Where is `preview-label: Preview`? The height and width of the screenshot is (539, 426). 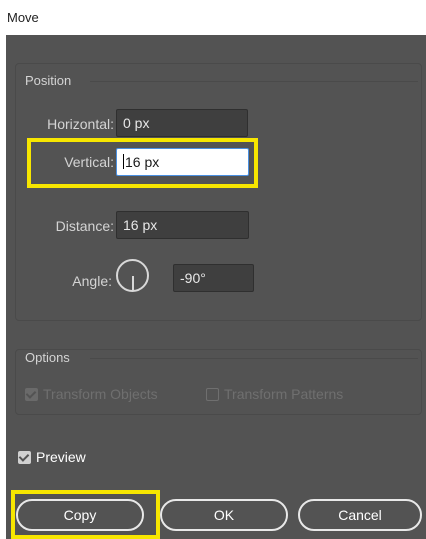
preview-label: Preview is located at coordinates (61, 457).